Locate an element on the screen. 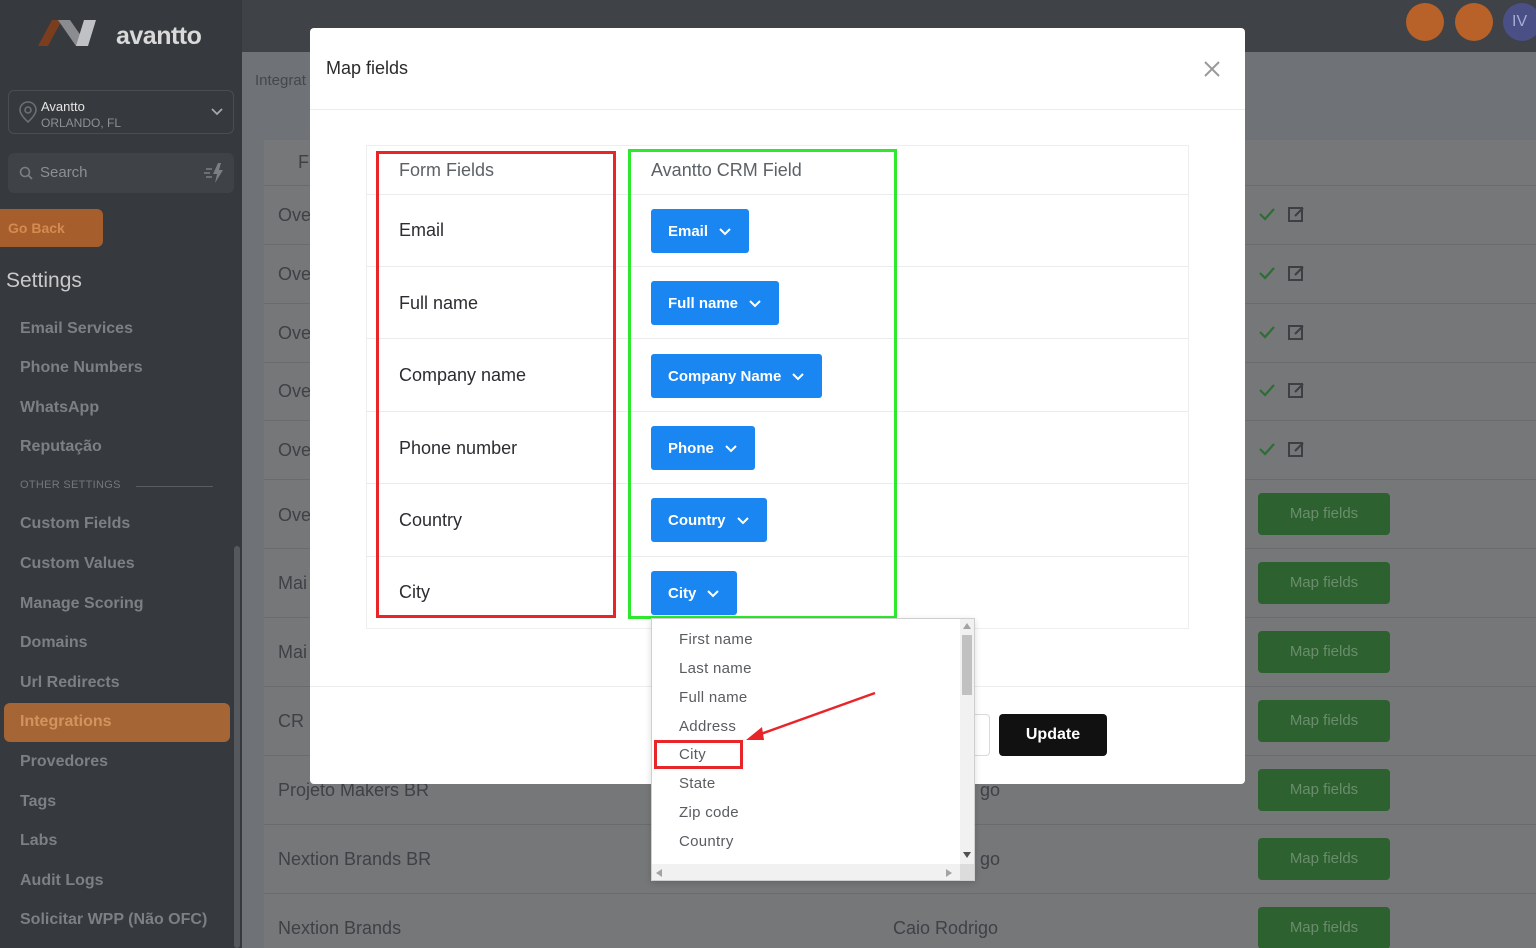  sidebar-item-solicitar-wpp: Solicitar WPP (Não OFC) is located at coordinates (113, 920).